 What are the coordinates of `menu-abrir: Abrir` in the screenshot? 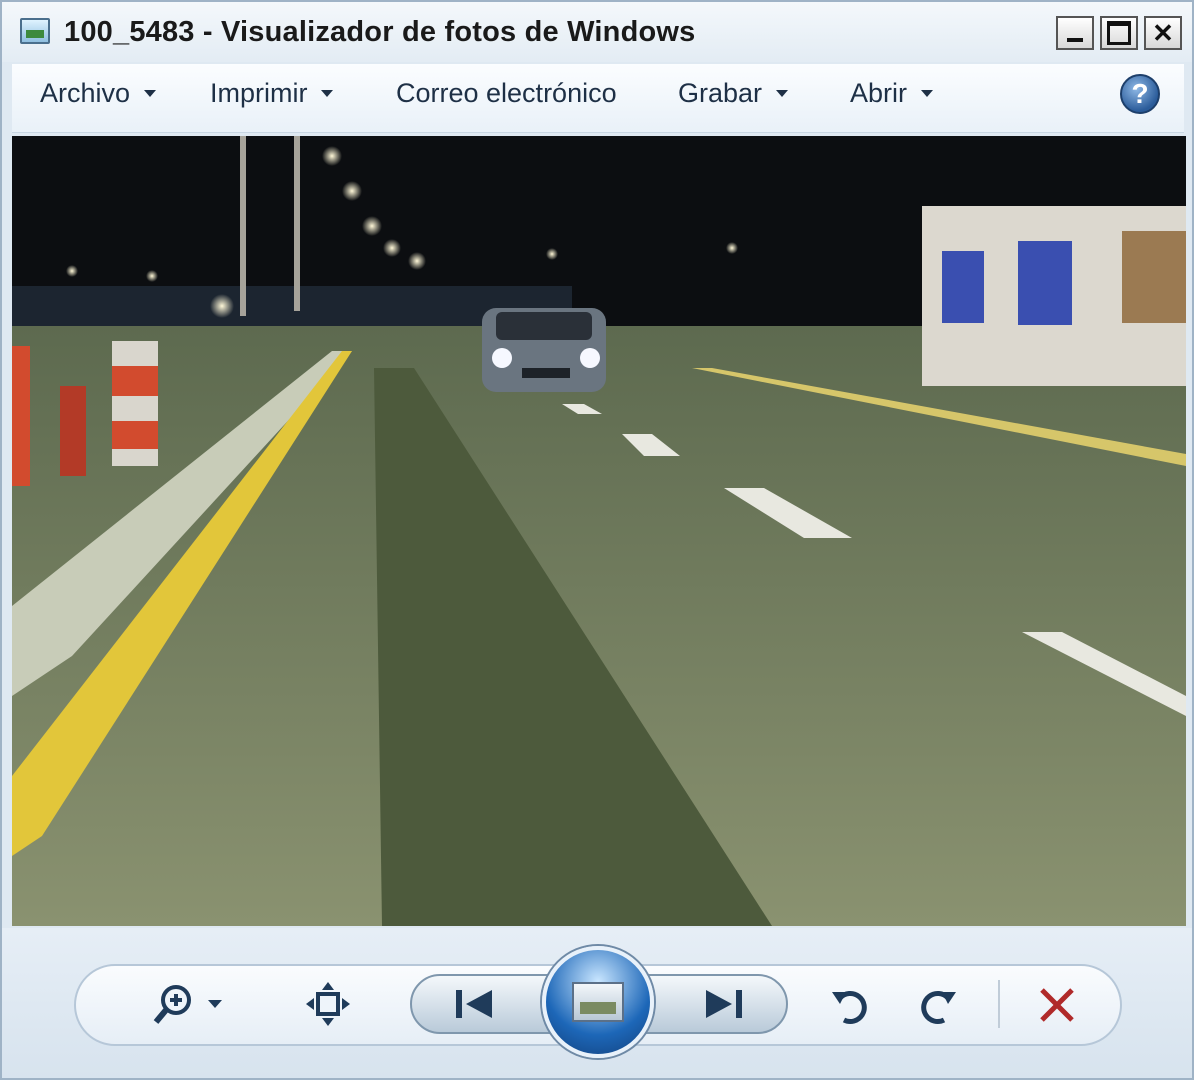 It's located at (892, 93).